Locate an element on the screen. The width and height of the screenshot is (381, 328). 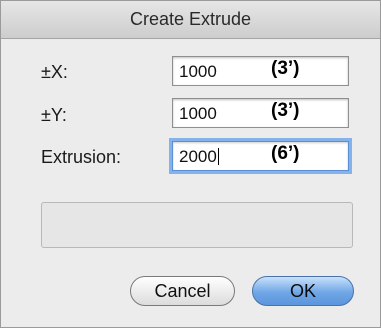
x-input: 1000 is located at coordinates (260, 71).